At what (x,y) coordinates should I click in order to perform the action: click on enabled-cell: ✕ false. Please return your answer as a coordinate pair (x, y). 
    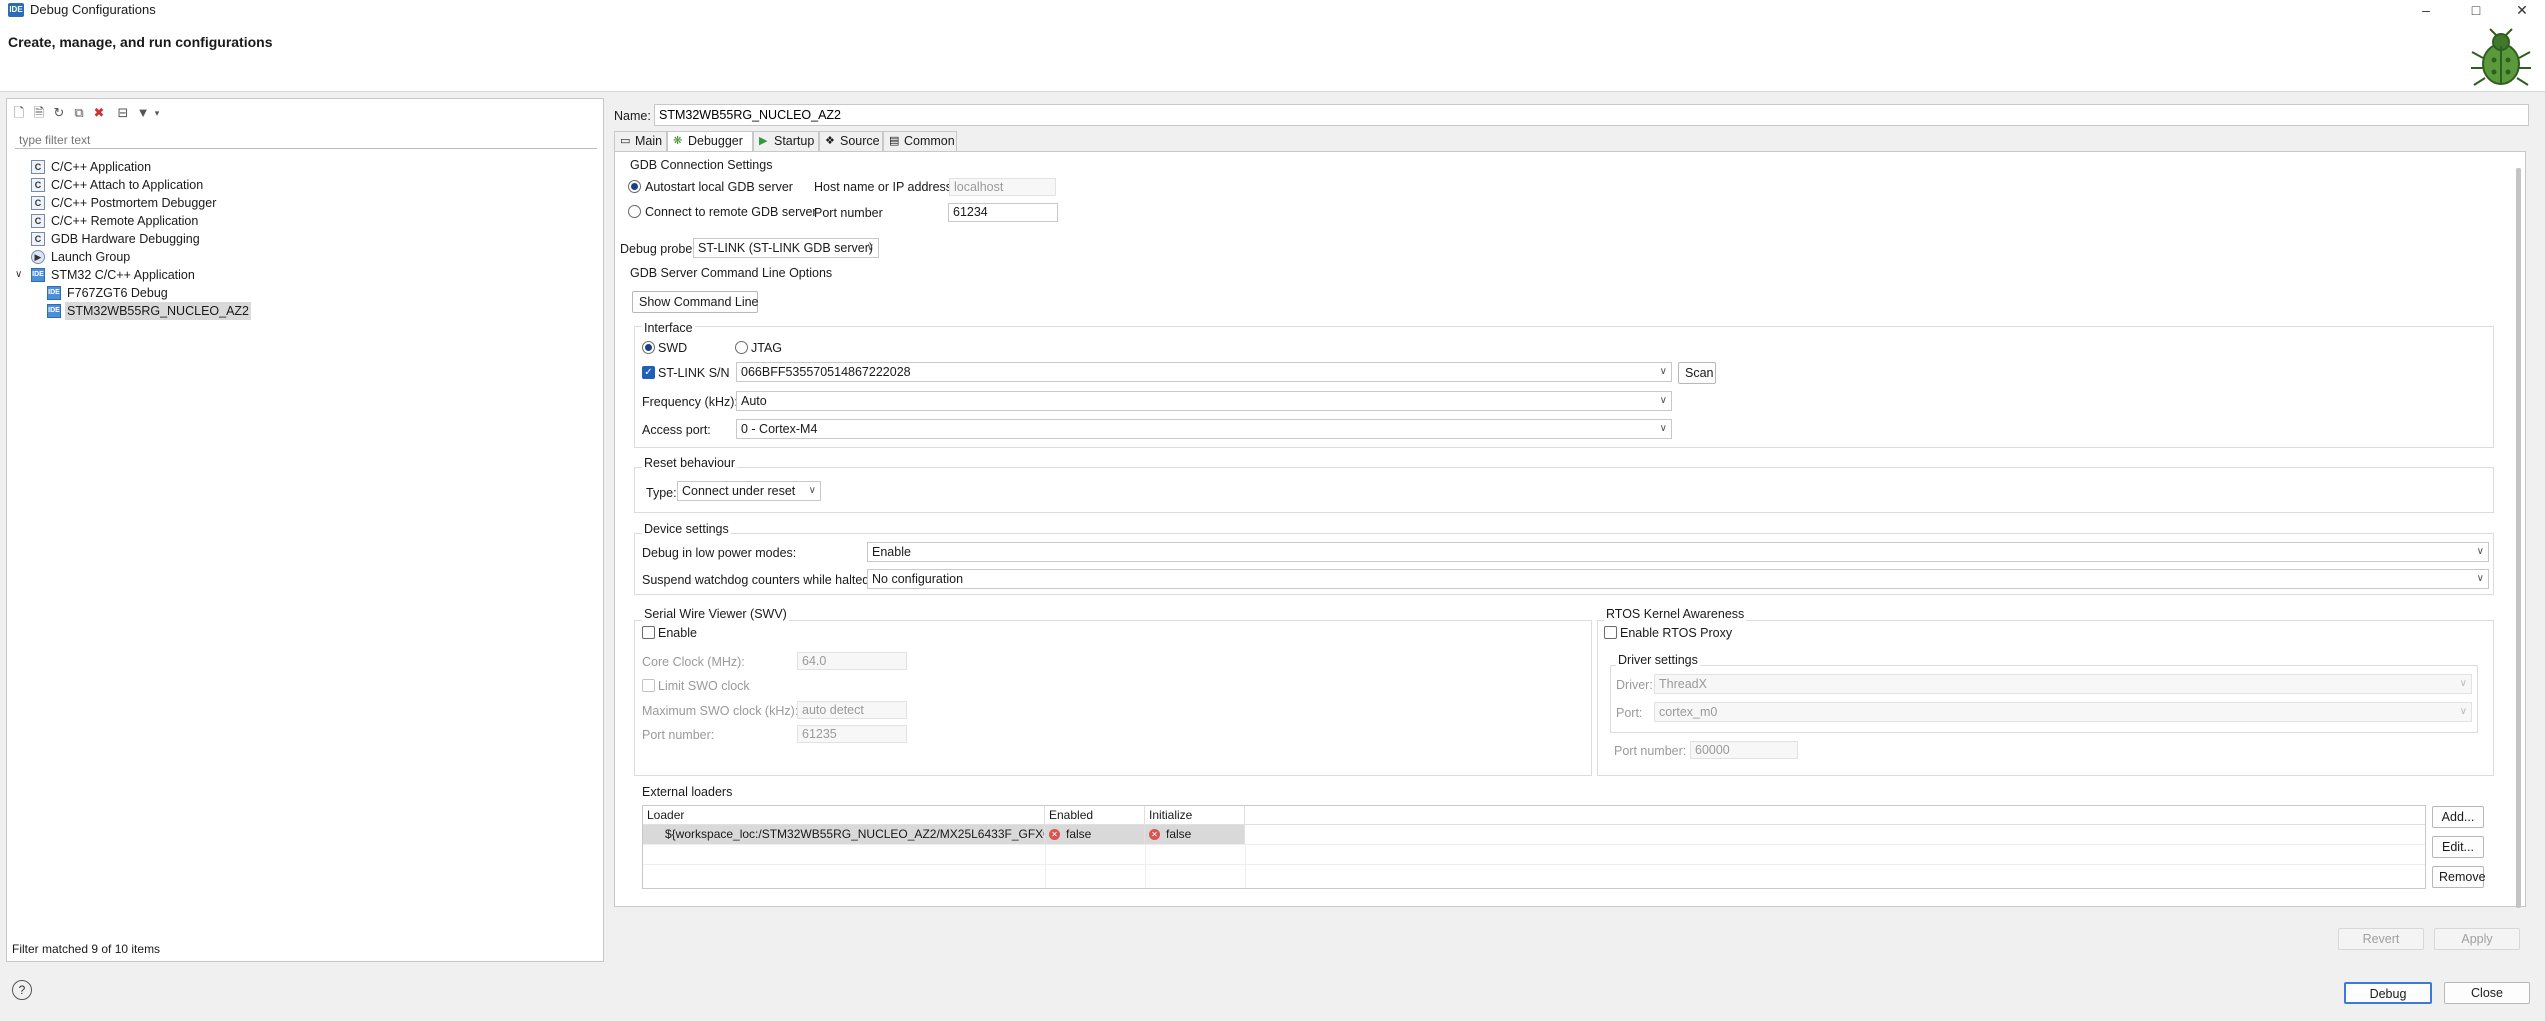
    Looking at the image, I should click on (1095, 834).